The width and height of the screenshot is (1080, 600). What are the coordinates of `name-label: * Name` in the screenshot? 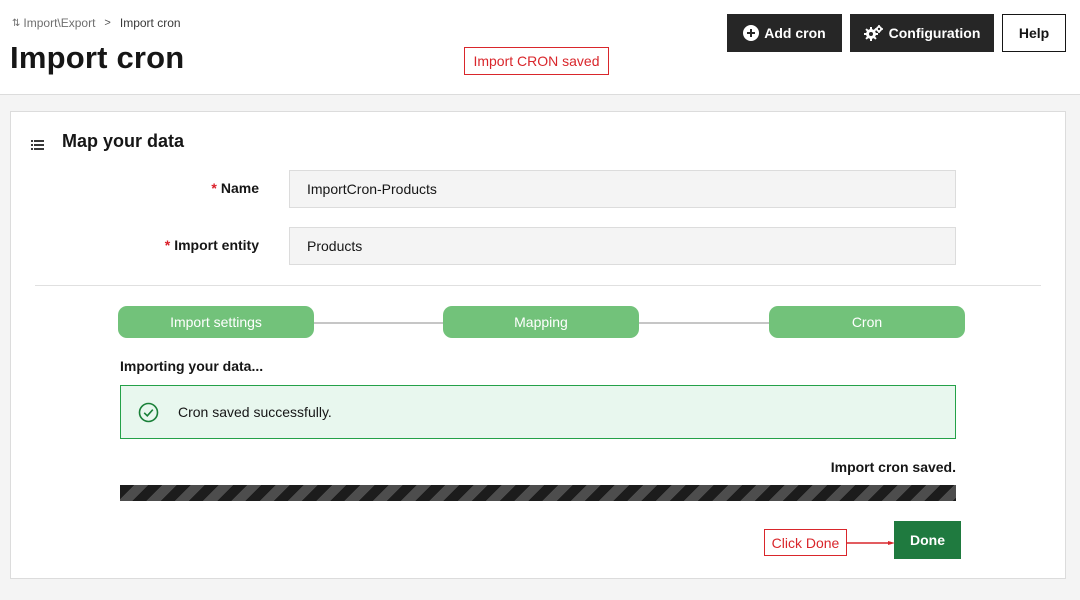 It's located at (235, 188).